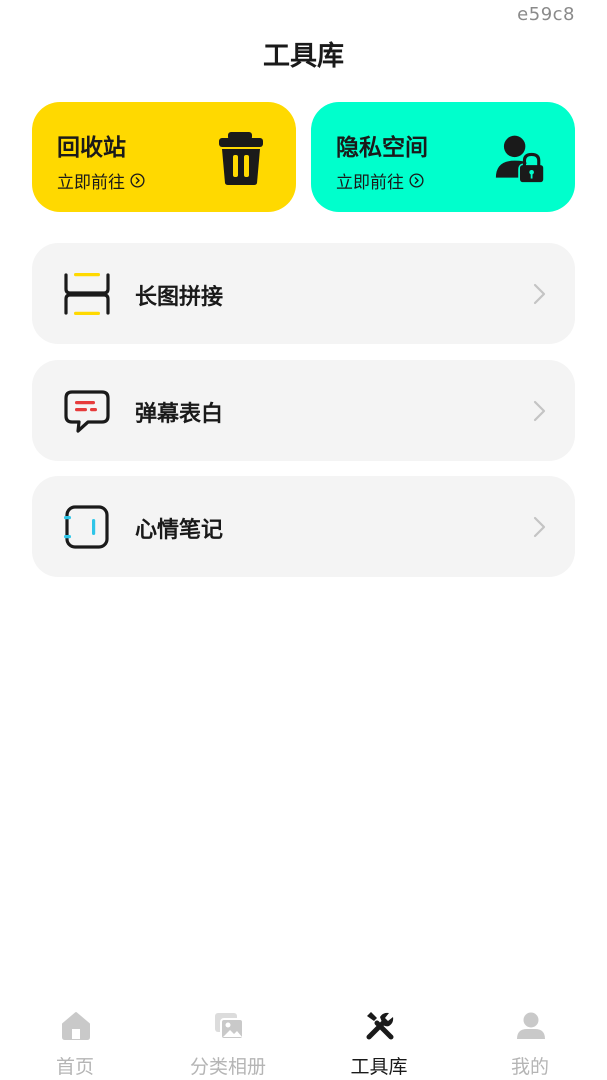 This screenshot has width=607, height=1080. What do you see at coordinates (91, 148) in the screenshot?
I see `recycle-bin-title: 回收站` at bounding box center [91, 148].